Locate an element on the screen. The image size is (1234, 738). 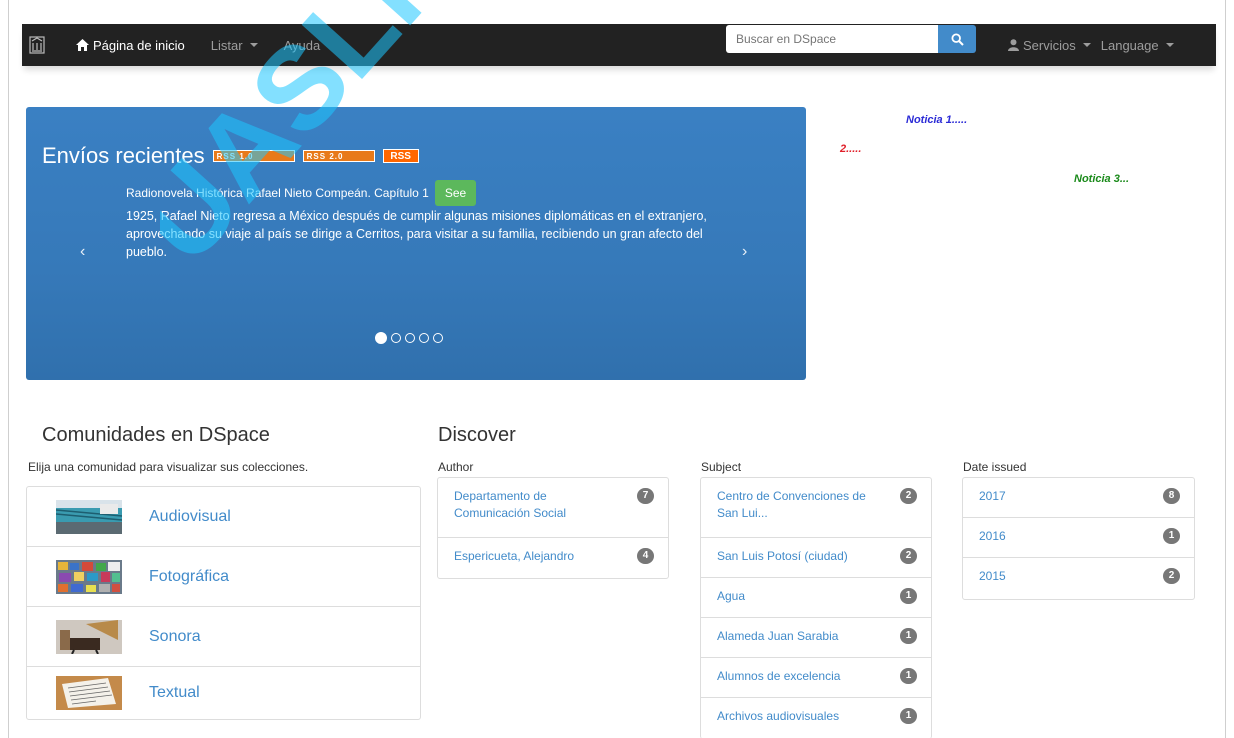
audiovisual-thumbnail is located at coordinates (89, 516).